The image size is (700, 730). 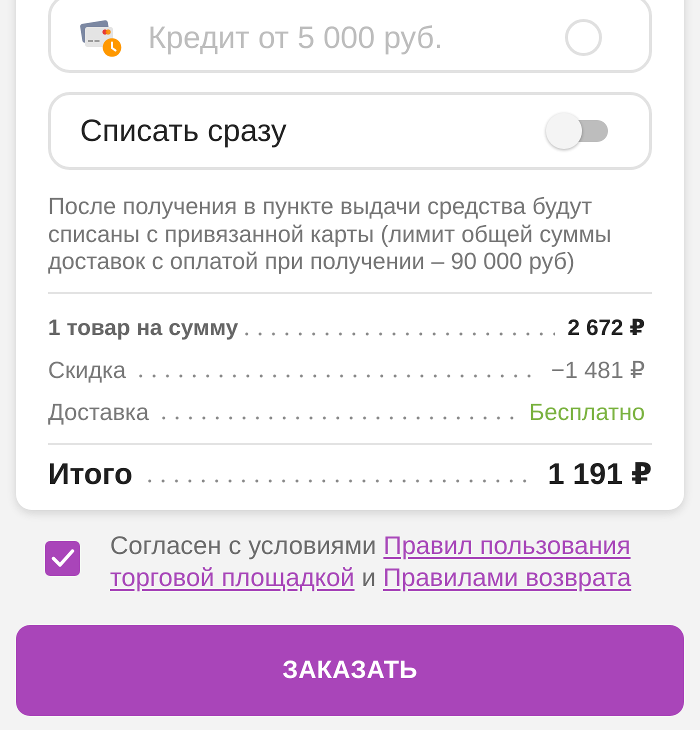 I want to click on checkbox, so click(x=62, y=558).